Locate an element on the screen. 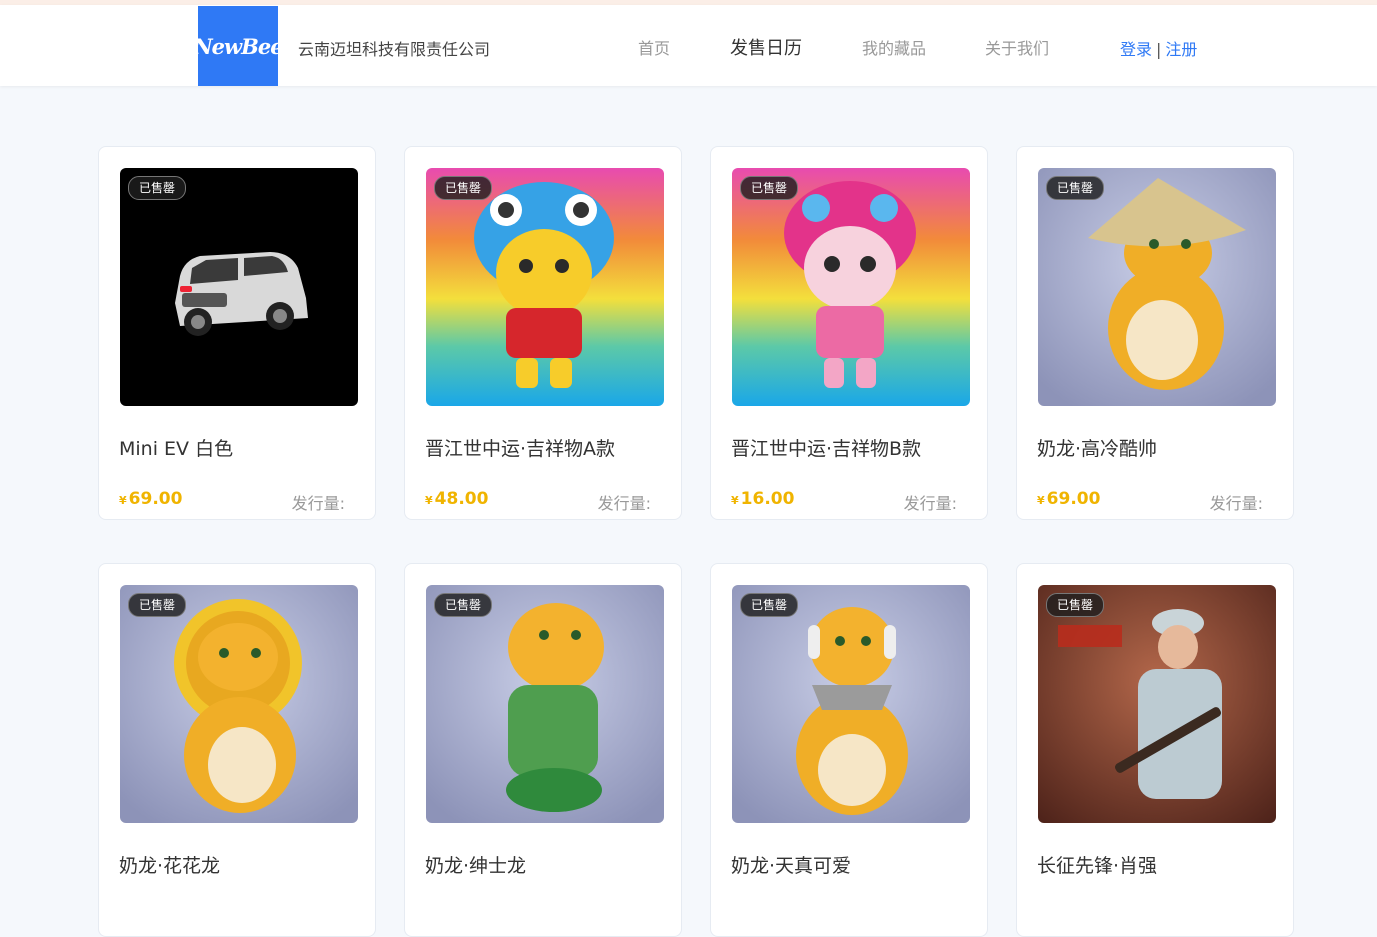  auth-links: 登录 | 注册 is located at coordinates (1158, 48).